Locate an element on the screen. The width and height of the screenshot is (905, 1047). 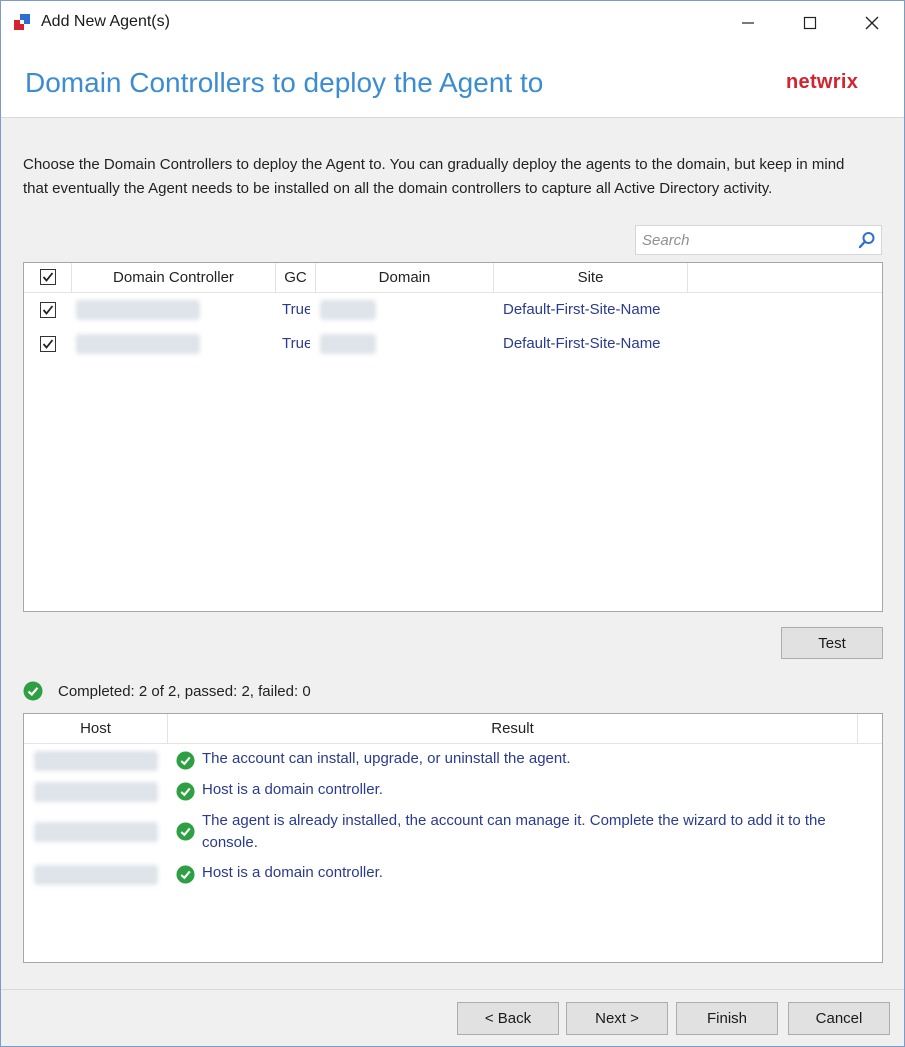
next-button: Next > is located at coordinates (617, 1018).